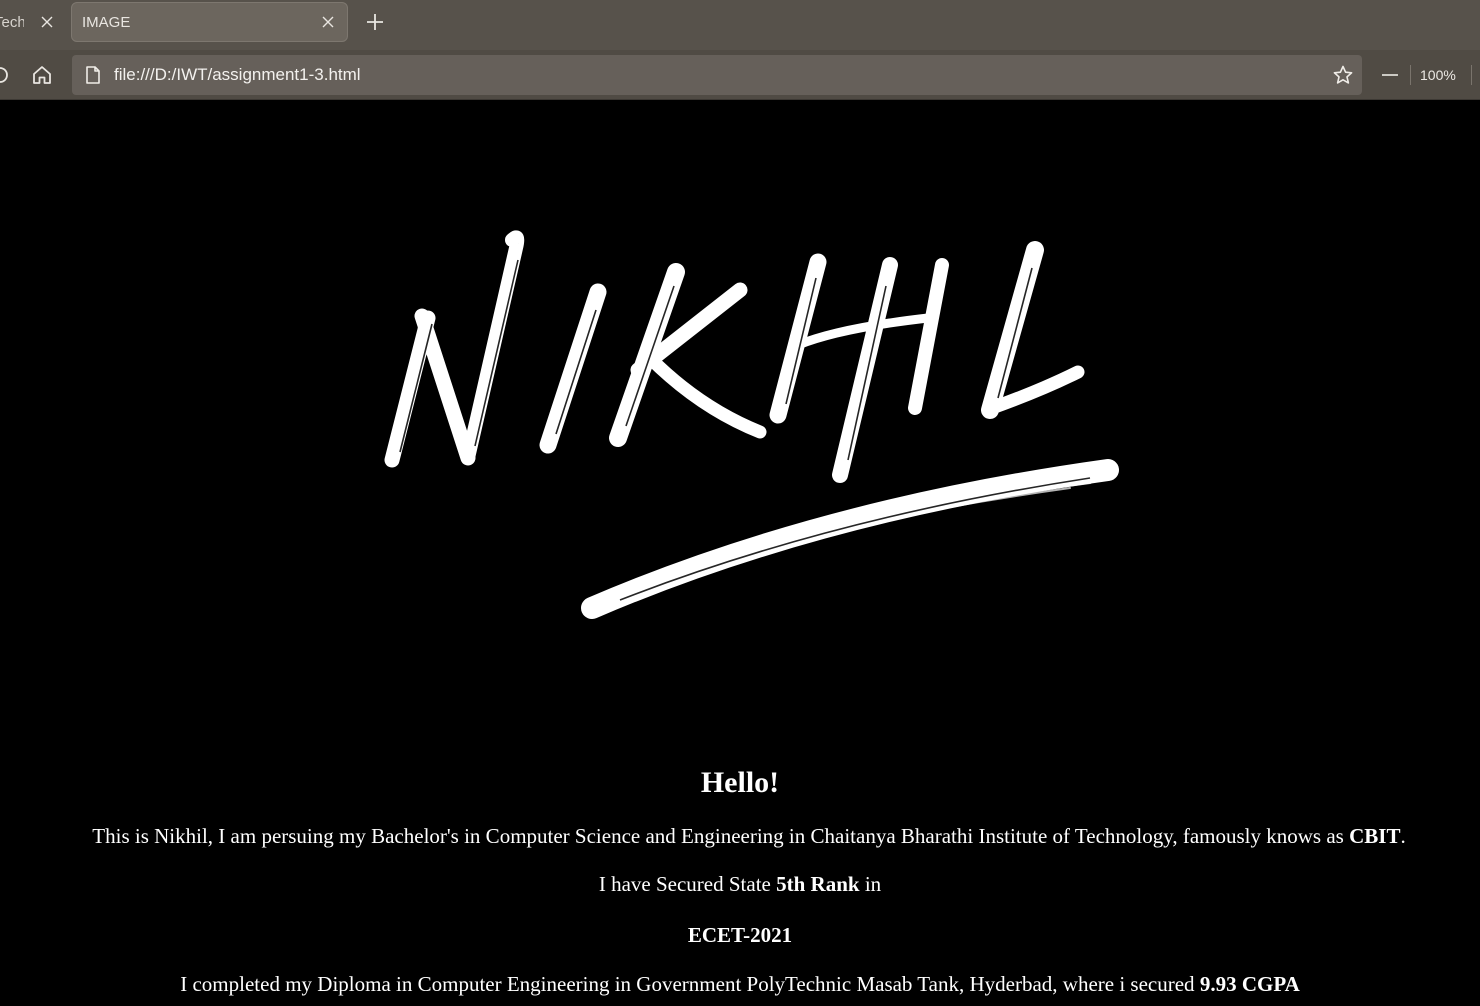 Image resolution: width=1480 pixels, height=1006 pixels. I want to click on rank-value: 5th Rank, so click(818, 884).